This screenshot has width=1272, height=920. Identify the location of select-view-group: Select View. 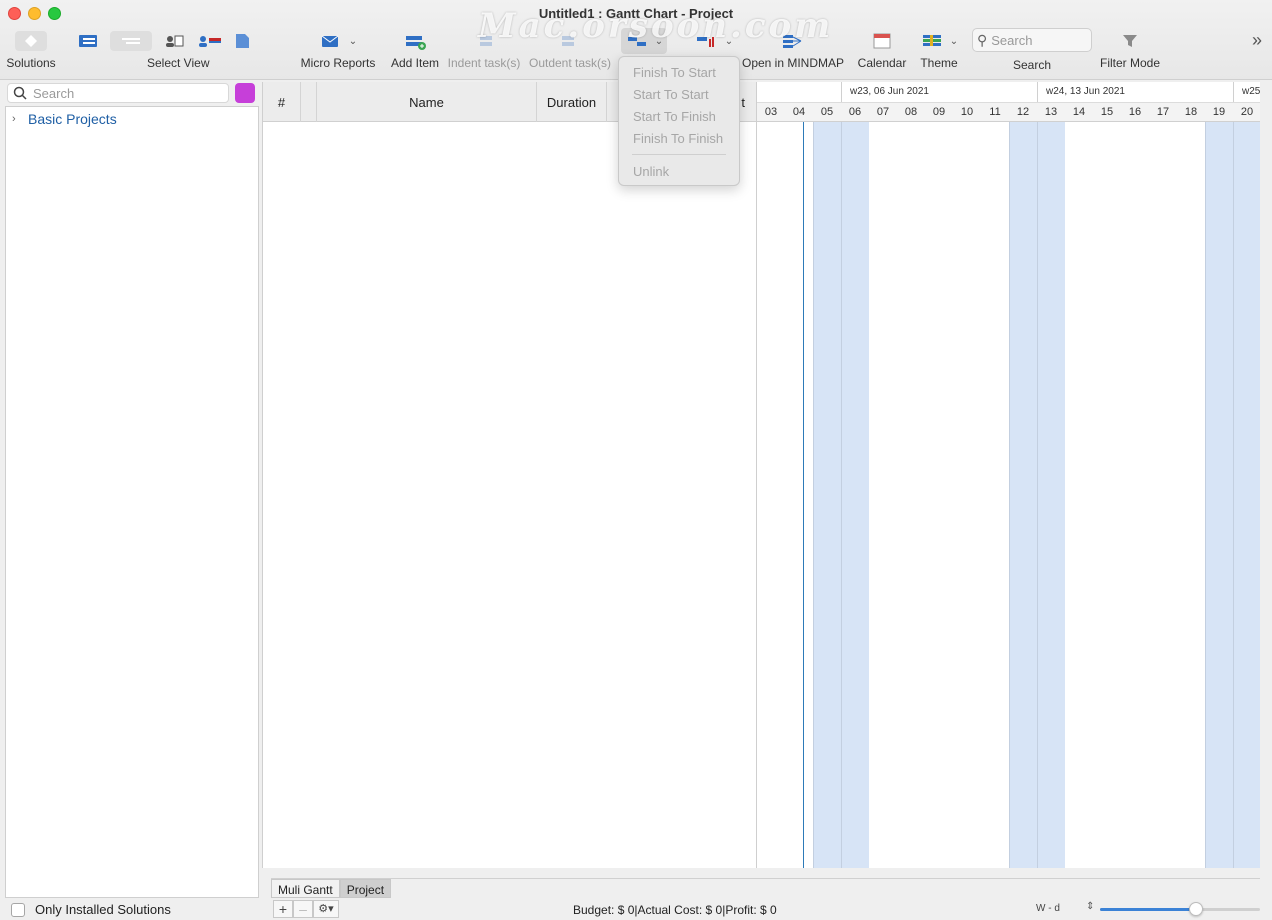
(176, 51).